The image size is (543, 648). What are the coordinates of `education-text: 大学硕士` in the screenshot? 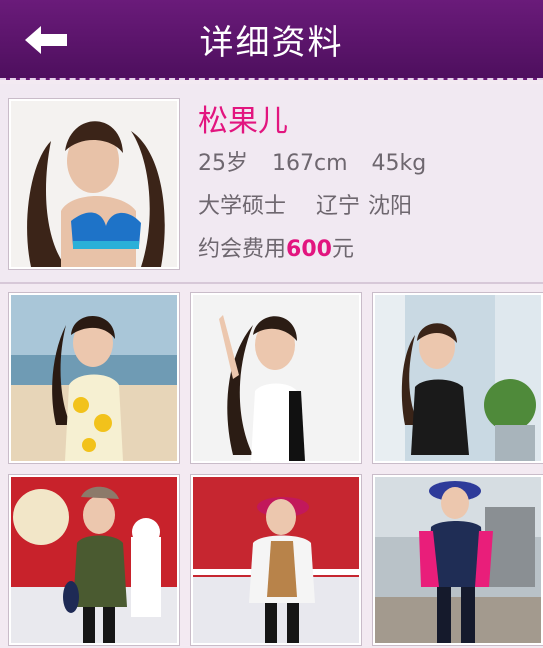 It's located at (242, 206).